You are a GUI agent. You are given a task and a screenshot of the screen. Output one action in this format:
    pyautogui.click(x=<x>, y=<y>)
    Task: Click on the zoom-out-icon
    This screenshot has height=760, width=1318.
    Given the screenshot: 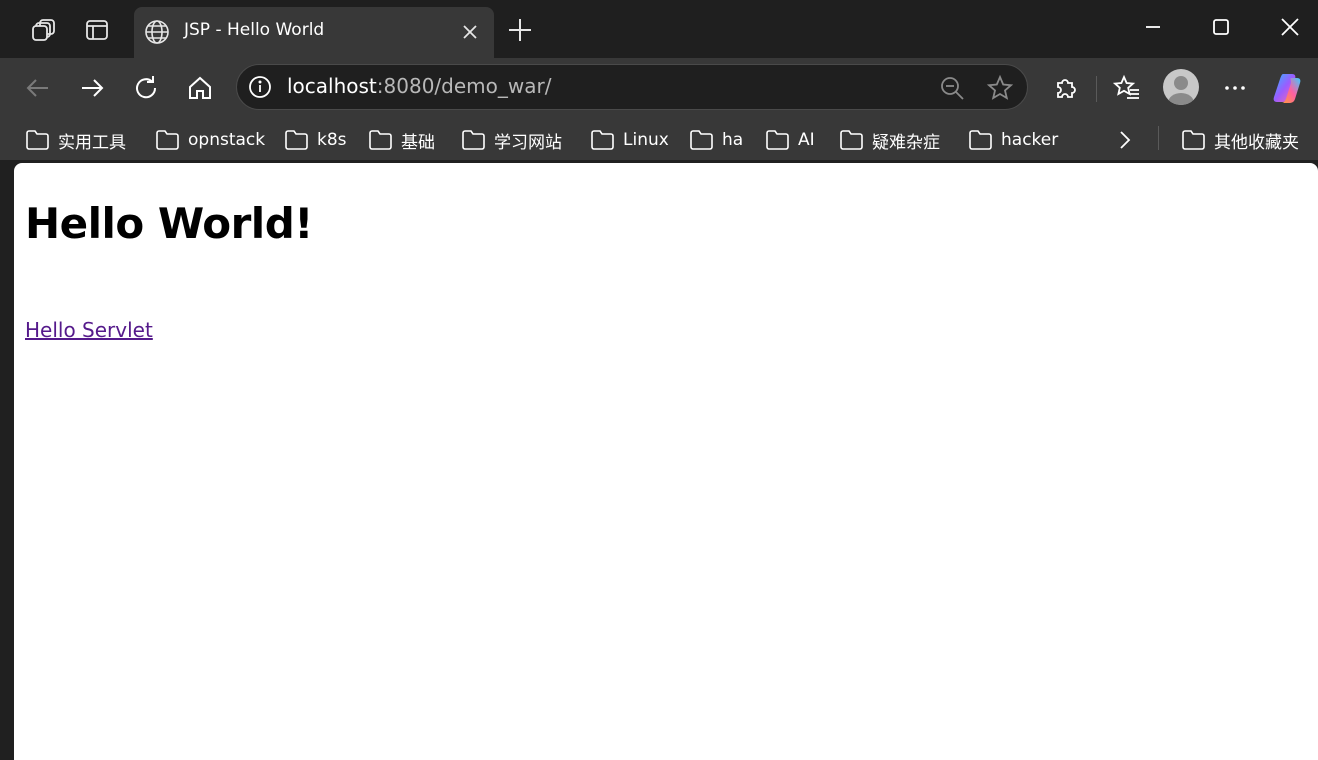 What is the action you would take?
    pyautogui.click(x=952, y=88)
    